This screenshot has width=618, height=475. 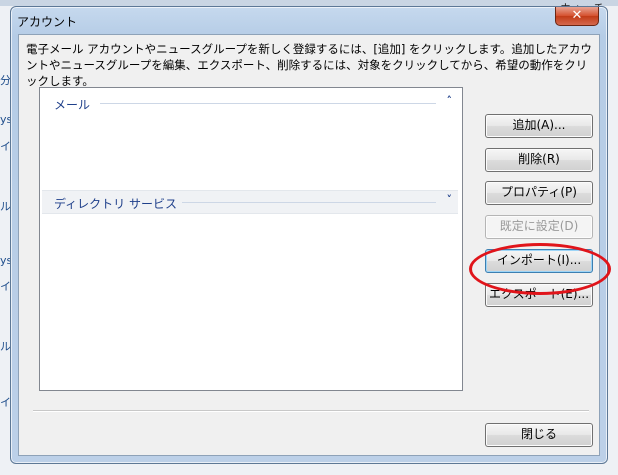 What do you see at coordinates (47, 22) in the screenshot?
I see `dialog-title: アカウント` at bounding box center [47, 22].